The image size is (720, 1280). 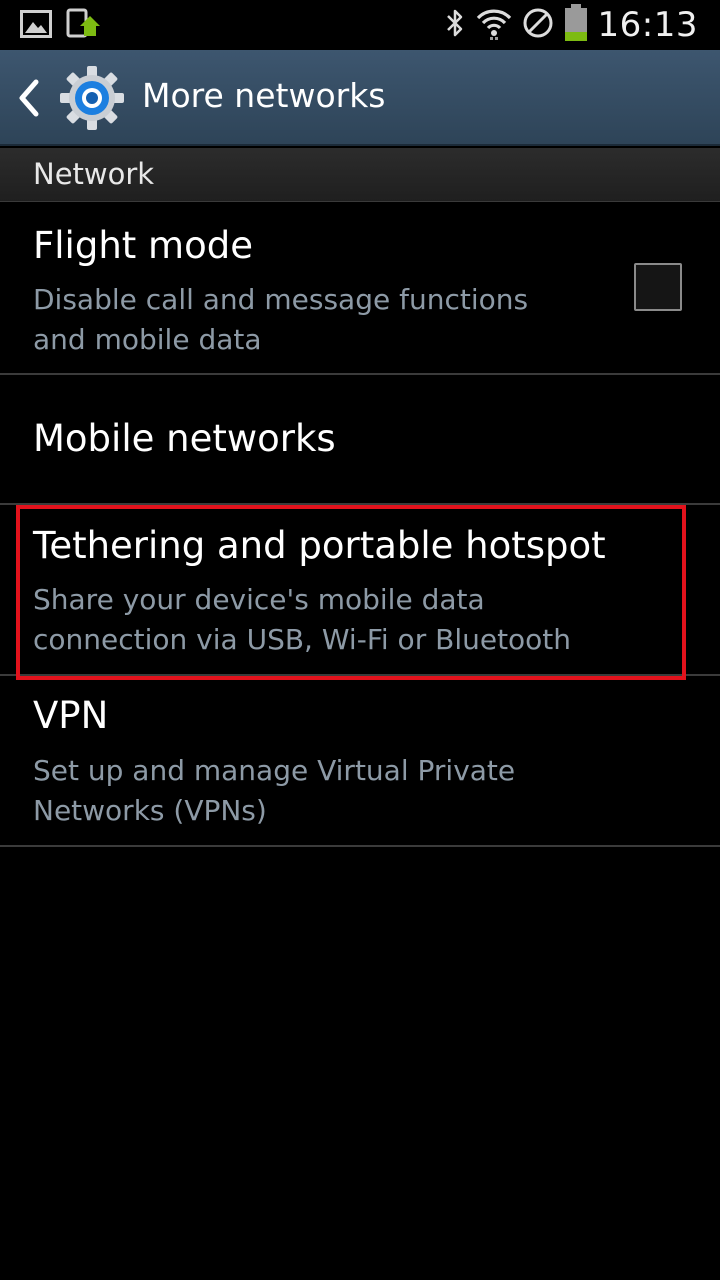 What do you see at coordinates (29, 100) in the screenshot?
I see `chevron-left-icon` at bounding box center [29, 100].